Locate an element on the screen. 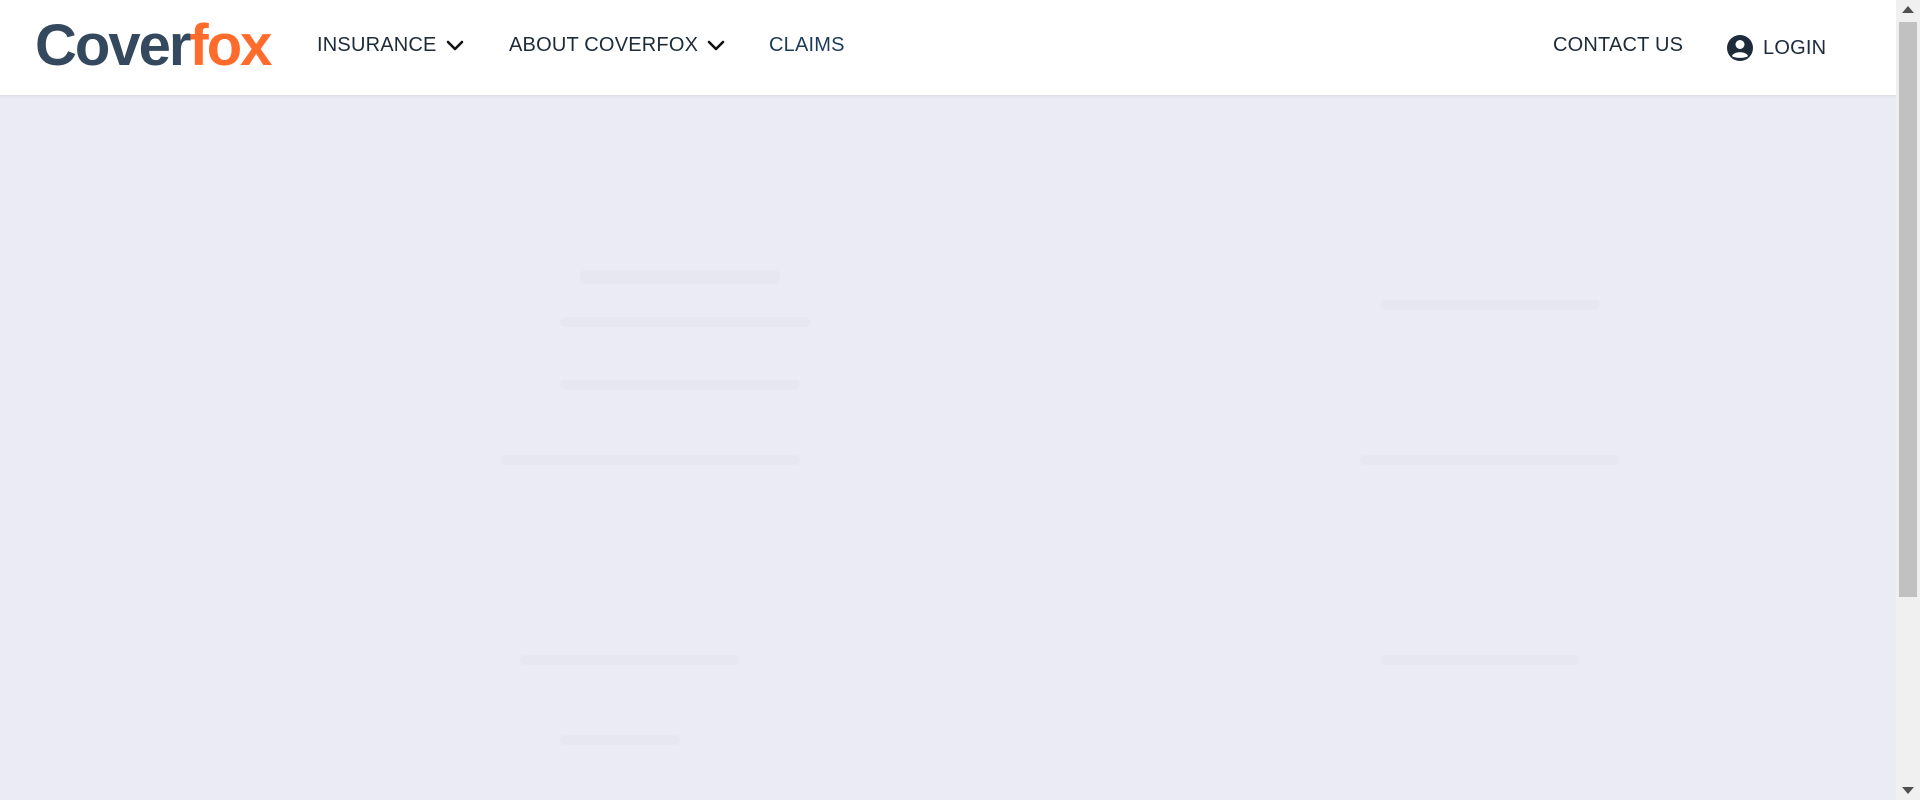 Image resolution: width=1920 pixels, height=800 pixels. login-button: LOGIN is located at coordinates (1776, 48).